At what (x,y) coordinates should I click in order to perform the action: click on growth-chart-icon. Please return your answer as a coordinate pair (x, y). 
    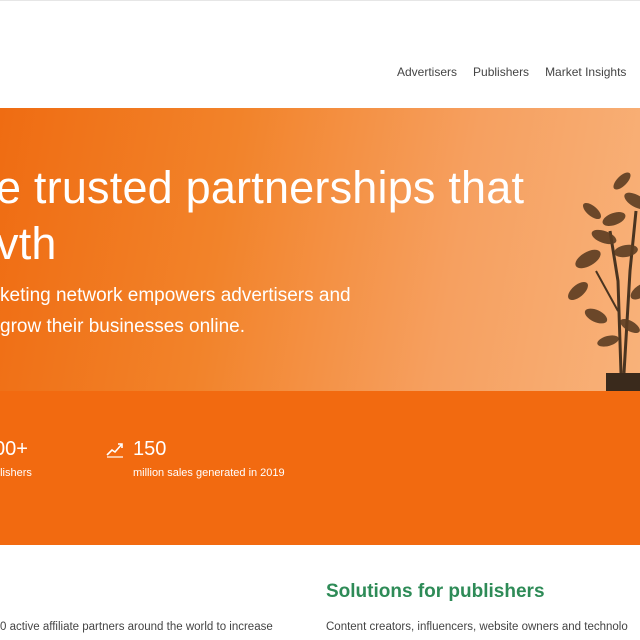
    Looking at the image, I should click on (114, 450).